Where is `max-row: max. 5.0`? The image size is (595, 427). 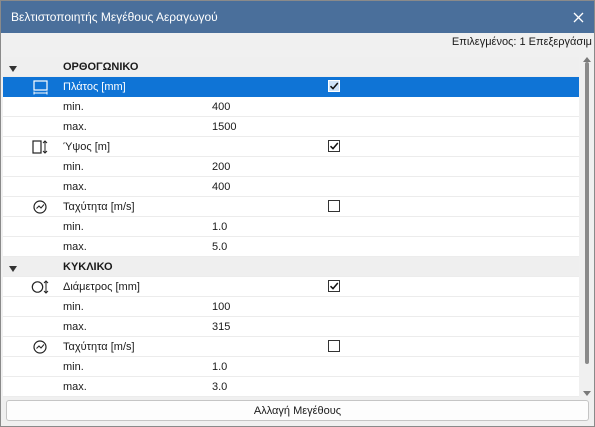
max-row: max. 5.0 is located at coordinates (291, 247).